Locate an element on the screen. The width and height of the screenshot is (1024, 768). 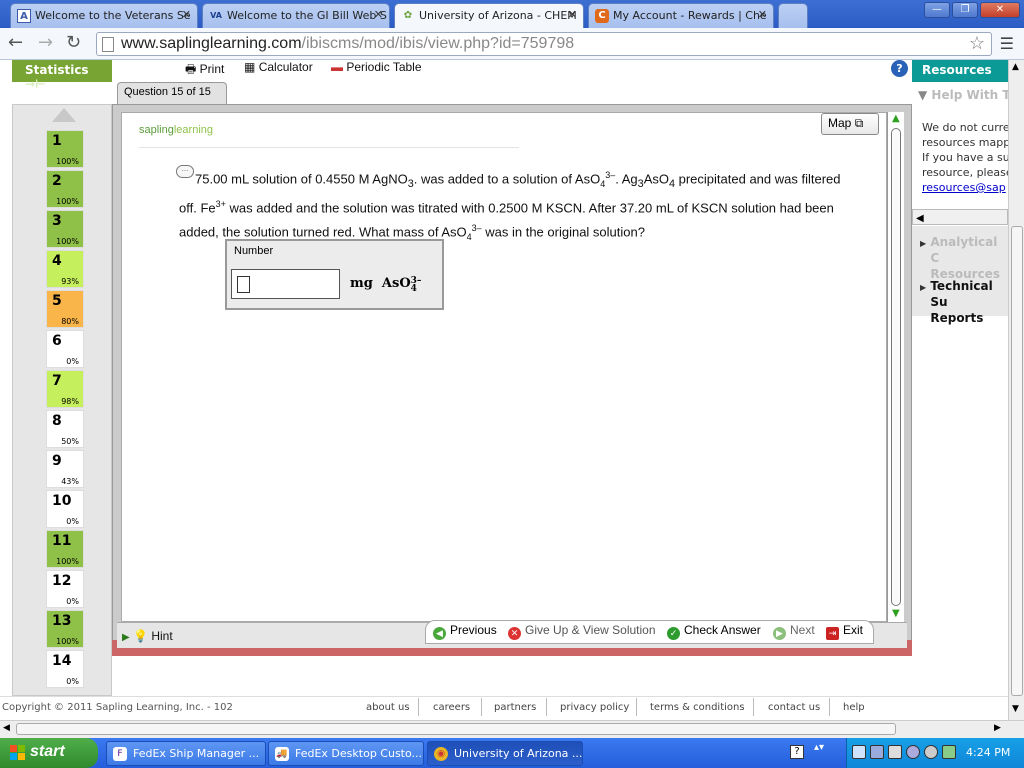
question-nav-item: 10 0% is located at coordinates (65, 509).